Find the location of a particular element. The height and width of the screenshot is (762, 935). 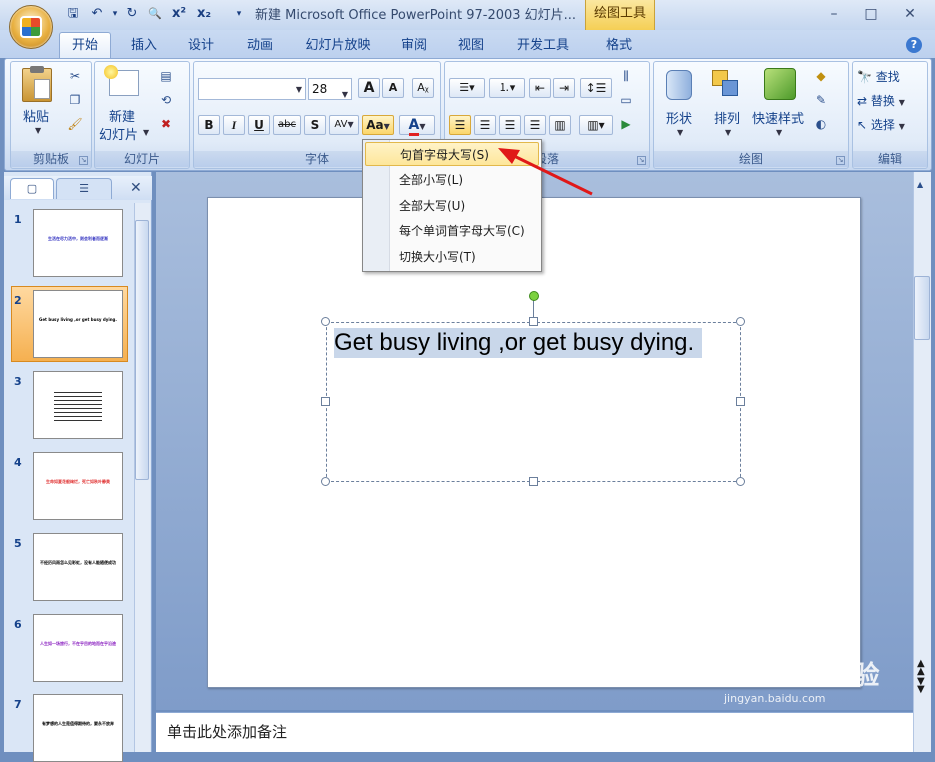

resize-handle-l is located at coordinates (325, 401).